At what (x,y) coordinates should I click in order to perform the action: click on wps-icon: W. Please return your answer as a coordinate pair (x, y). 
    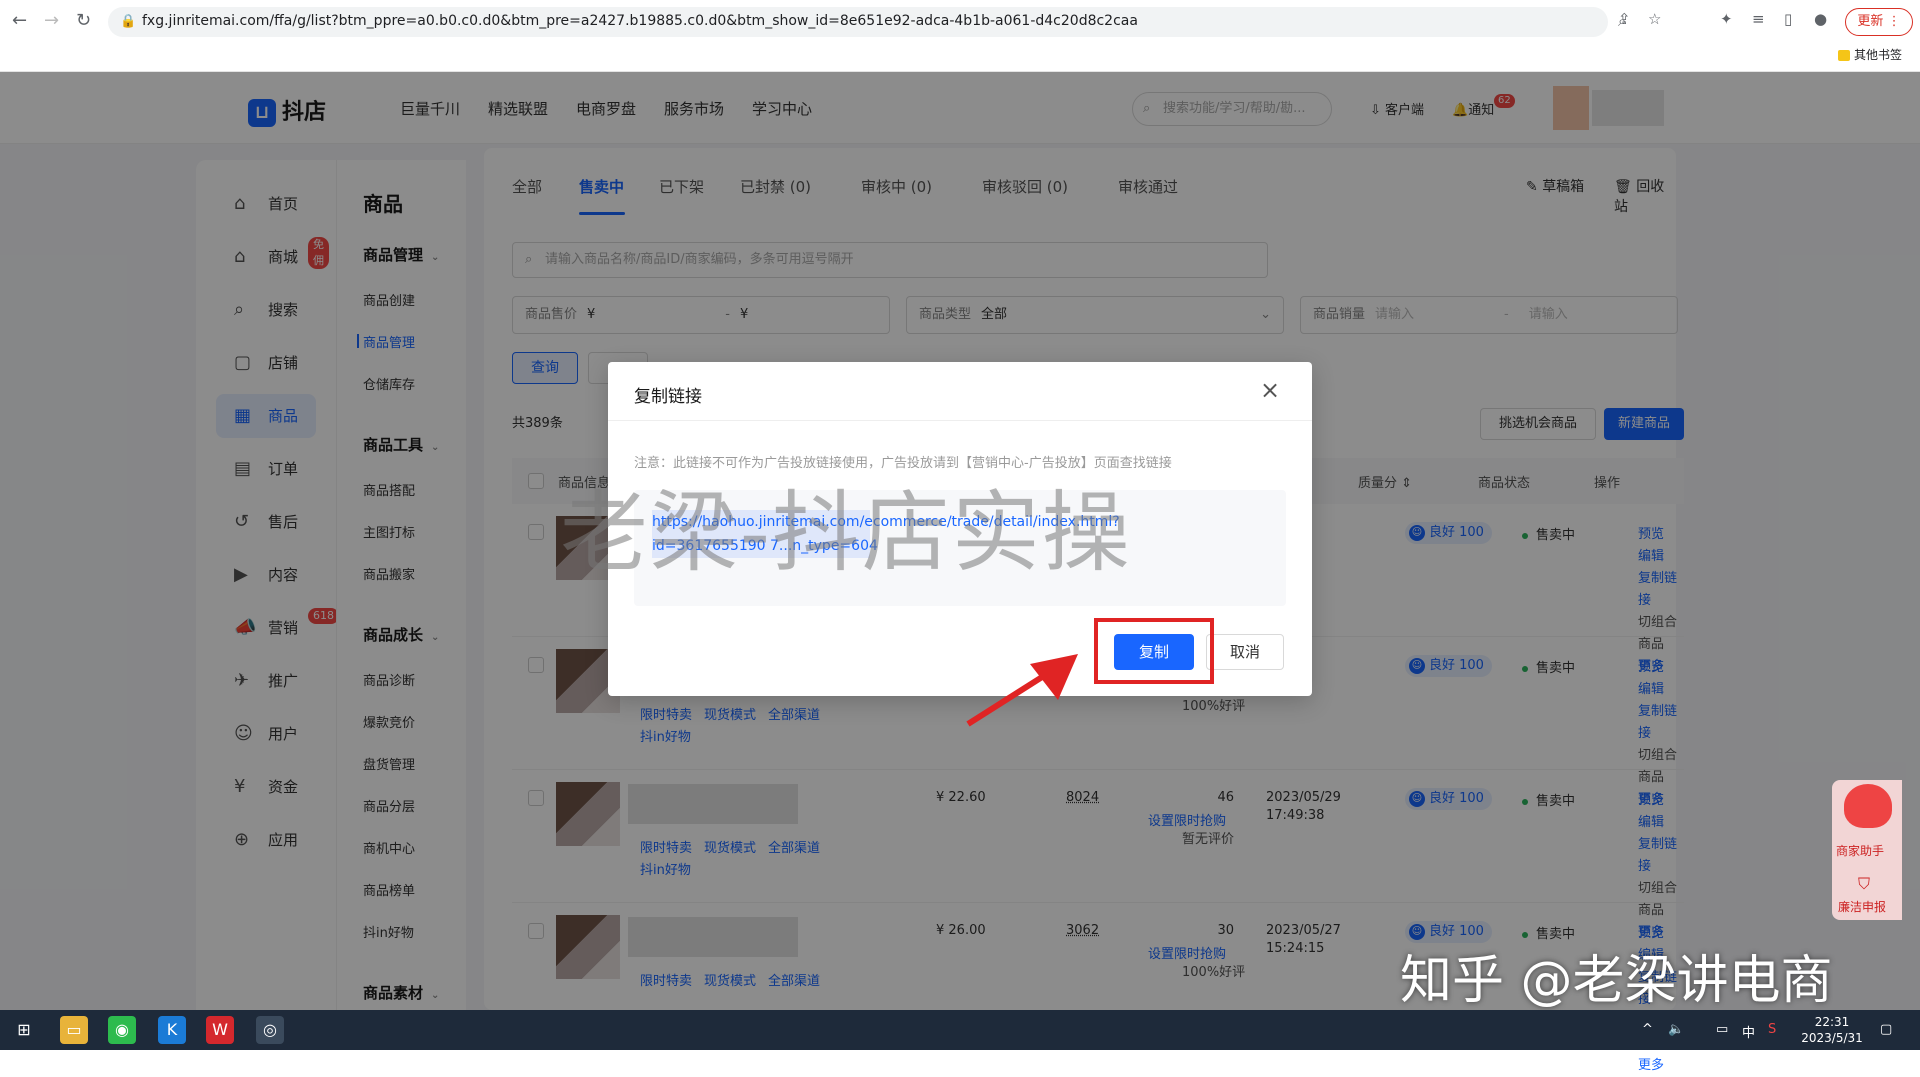
    Looking at the image, I should click on (220, 1030).